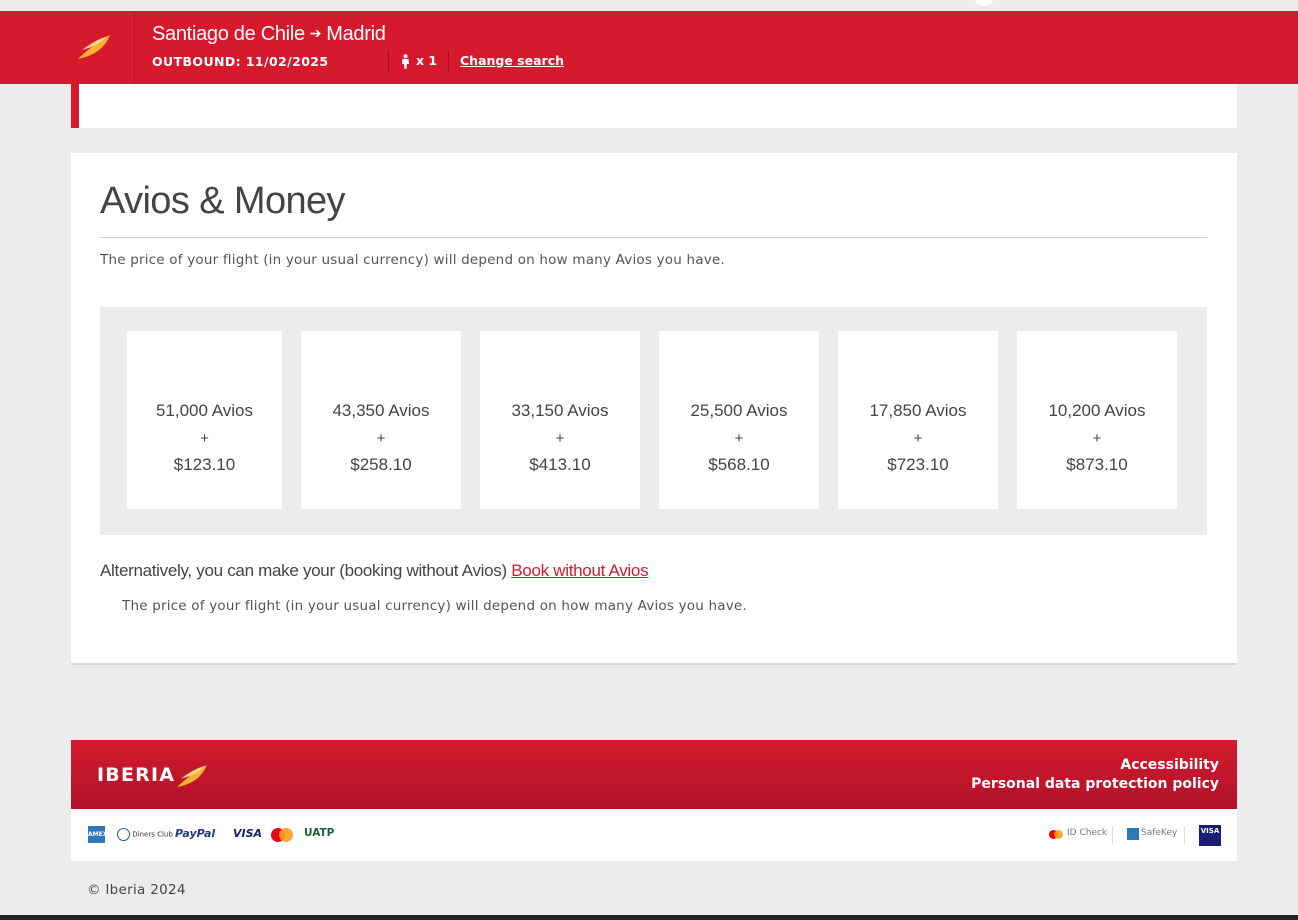 This screenshot has width=1298, height=920. What do you see at coordinates (918, 410) in the screenshot?
I see `option-avios: 17,850 Avios` at bounding box center [918, 410].